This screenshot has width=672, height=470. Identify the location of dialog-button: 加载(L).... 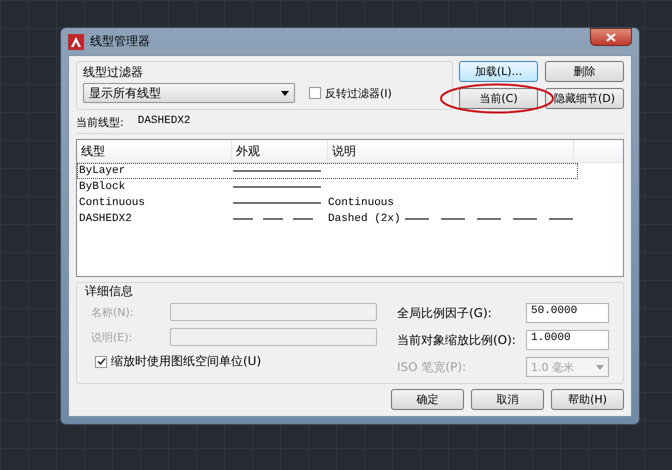
(498, 71).